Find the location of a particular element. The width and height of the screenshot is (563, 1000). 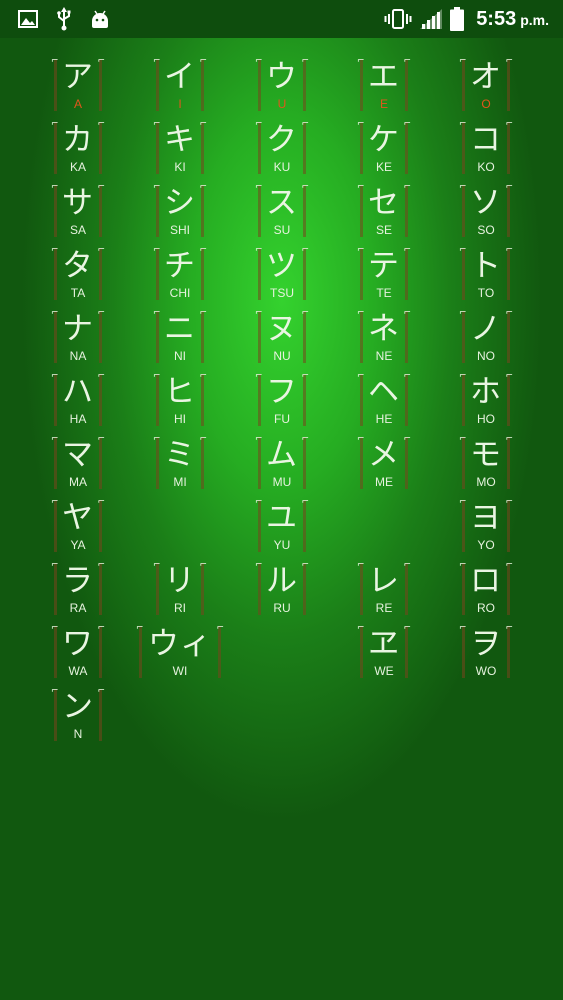

kana-tile-wa: ⌐ ⌐ ワ WA is located at coordinates (78, 653).